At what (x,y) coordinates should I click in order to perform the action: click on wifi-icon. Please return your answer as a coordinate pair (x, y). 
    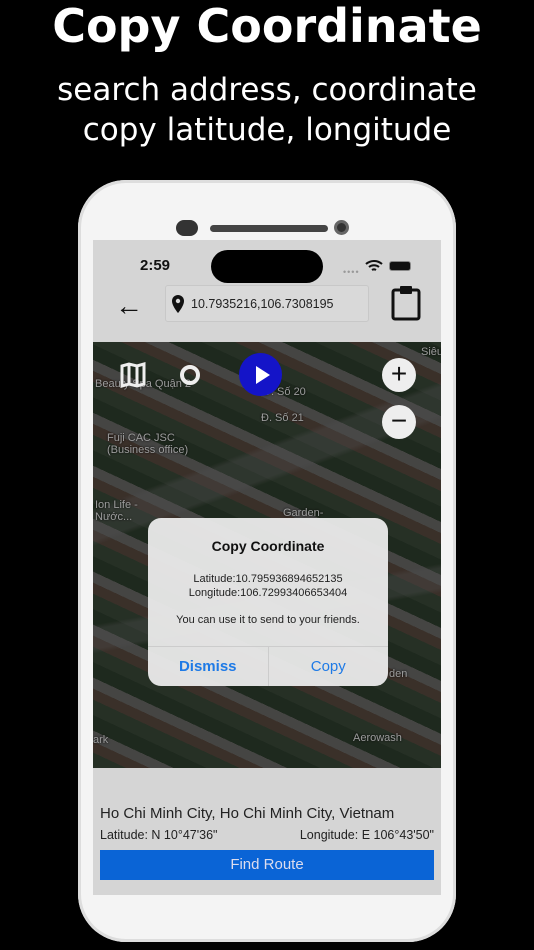
    Looking at the image, I should click on (374, 265).